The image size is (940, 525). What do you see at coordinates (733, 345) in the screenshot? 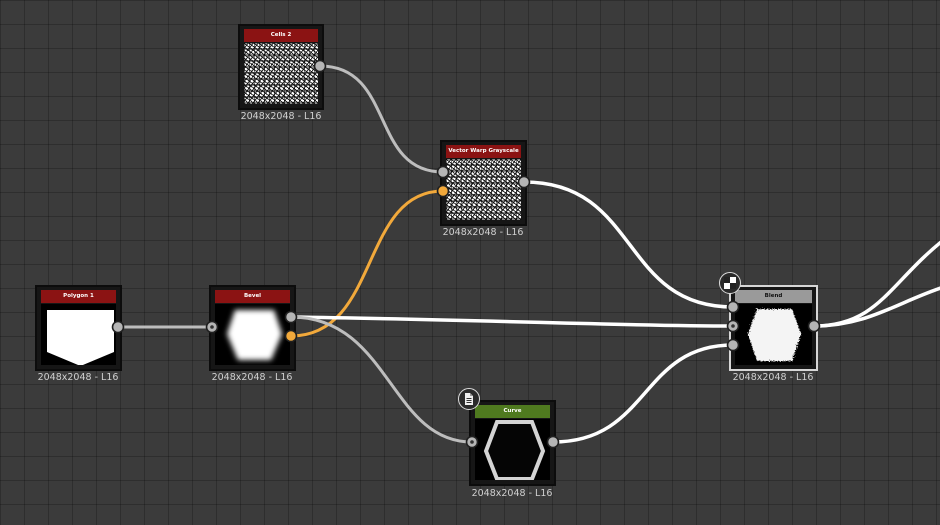
I see `input-port-opacity` at bounding box center [733, 345].